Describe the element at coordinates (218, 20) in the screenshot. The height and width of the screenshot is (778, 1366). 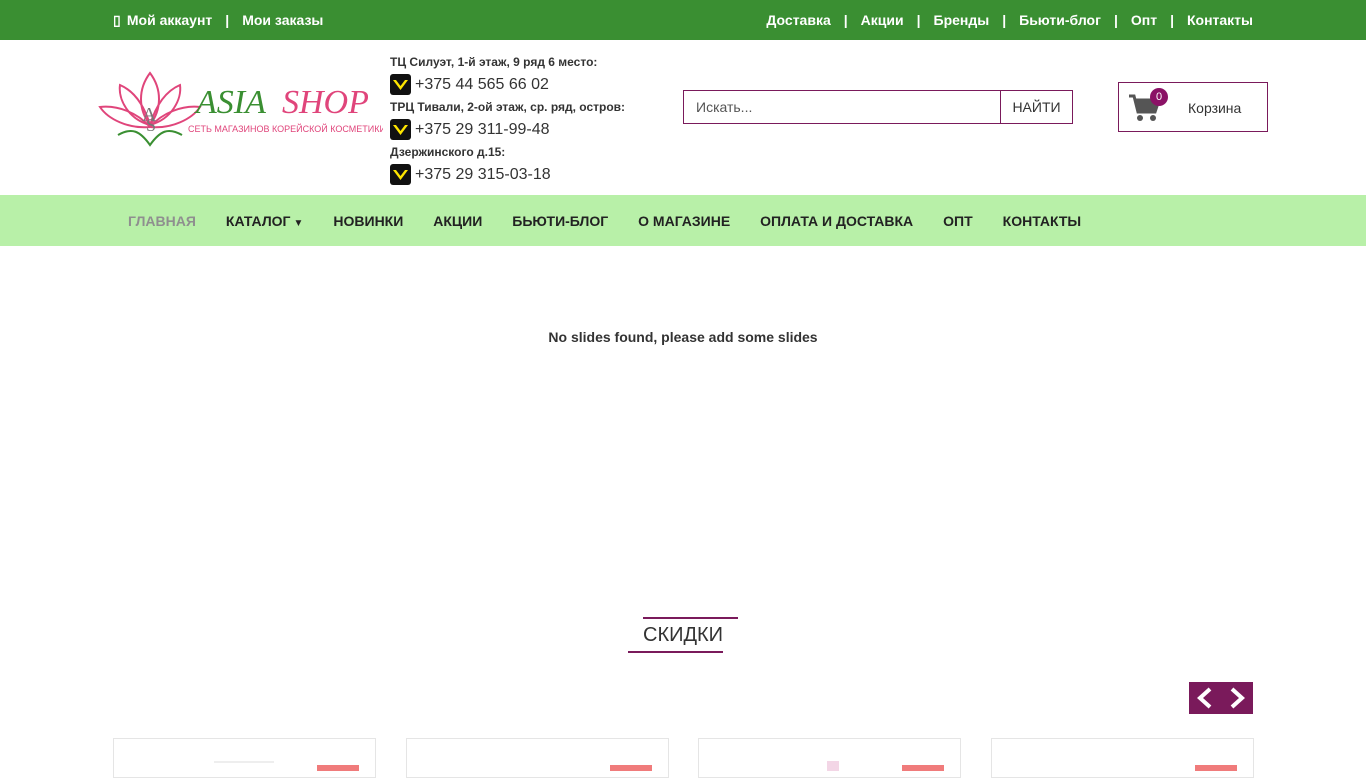
I see `account-links: ▯ Мой аккаунт | Мои заказы` at that location.